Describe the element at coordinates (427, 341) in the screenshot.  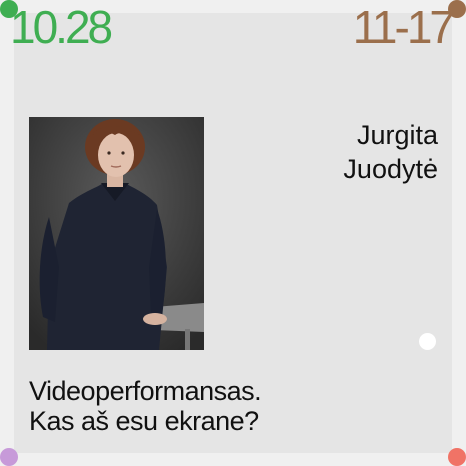
I see `white-dot-icon` at that location.